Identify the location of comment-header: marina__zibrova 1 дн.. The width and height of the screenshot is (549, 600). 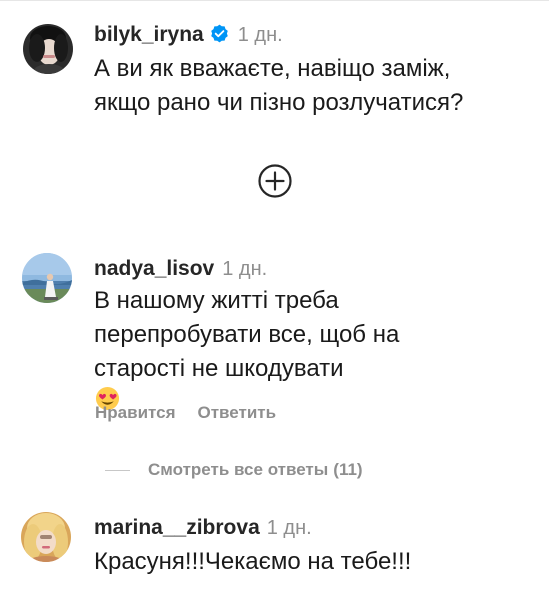
(203, 528).